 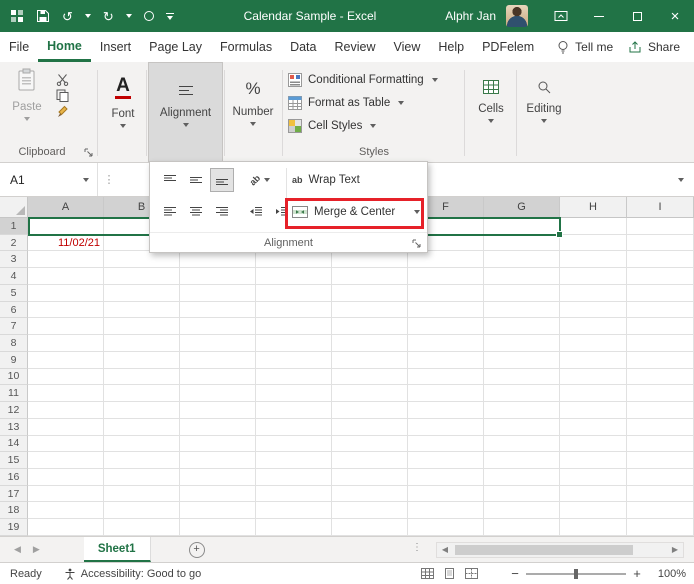 I want to click on tab-scroll-right-icon: ▶, so click(x=36, y=549).